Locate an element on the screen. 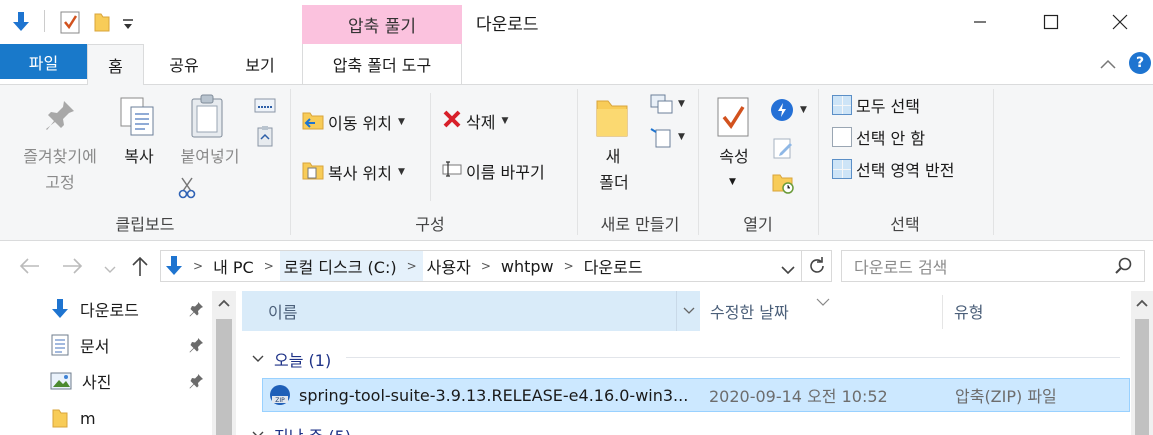 The width and height of the screenshot is (1153, 435). tab-view: 보기 is located at coordinates (260, 64).